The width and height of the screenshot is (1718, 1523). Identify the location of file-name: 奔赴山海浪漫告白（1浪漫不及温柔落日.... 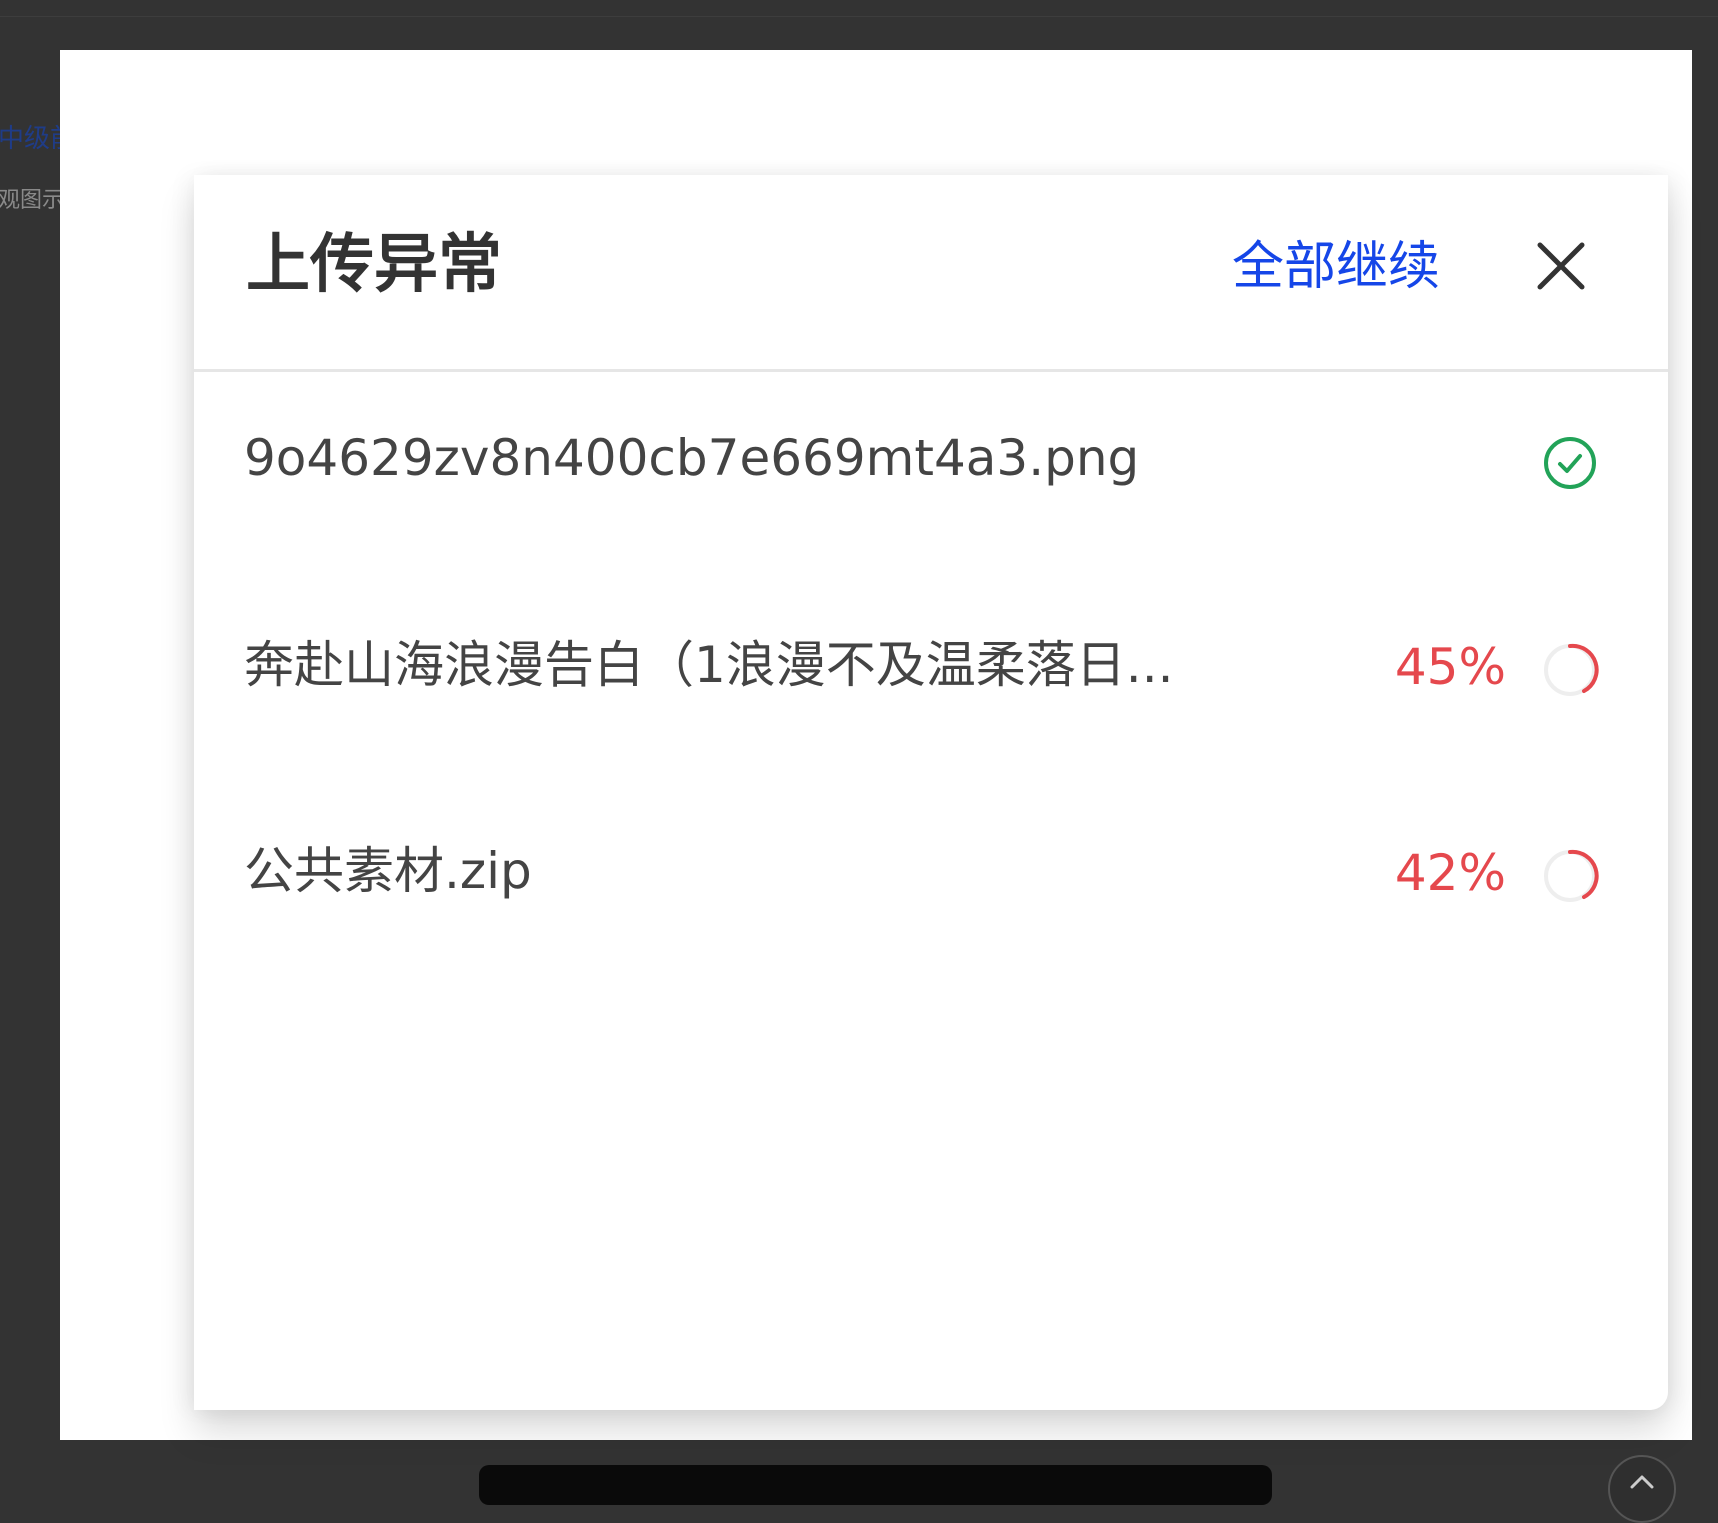
(709, 665).